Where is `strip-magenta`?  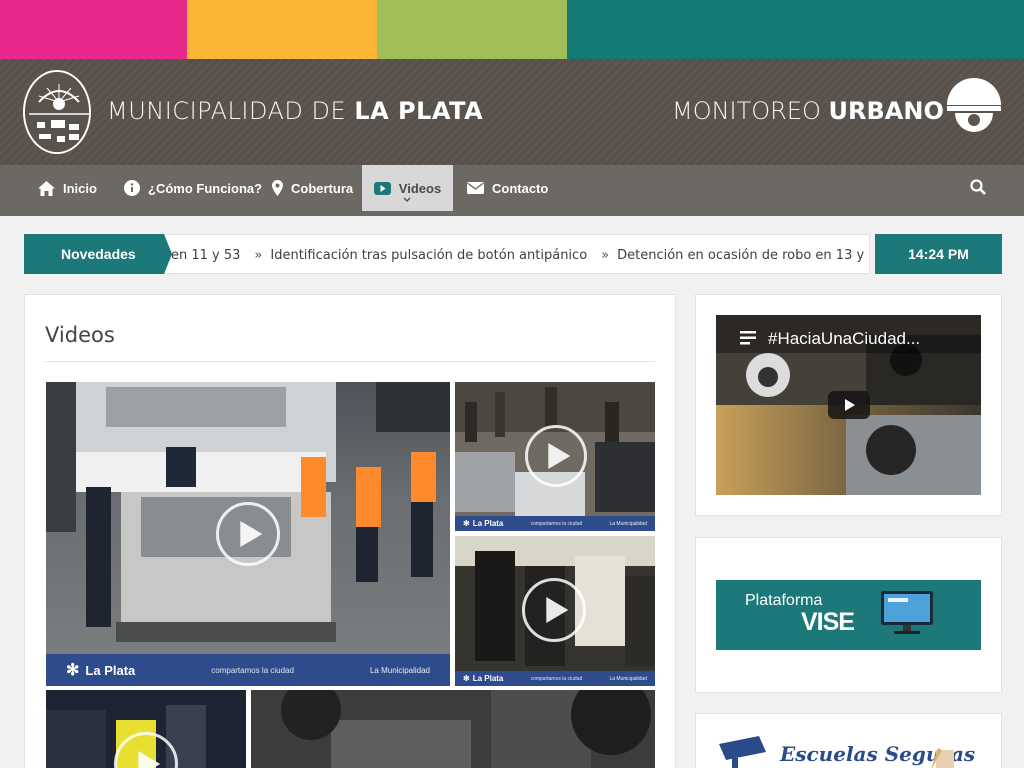 strip-magenta is located at coordinates (93, 29).